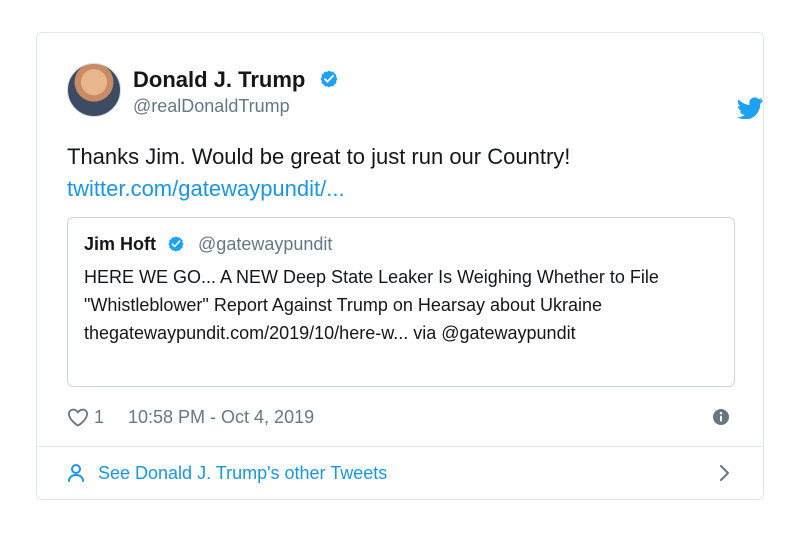 Image resolution: width=800 pixels, height=537 pixels. What do you see at coordinates (99, 417) in the screenshot?
I see `like-count: 1` at bounding box center [99, 417].